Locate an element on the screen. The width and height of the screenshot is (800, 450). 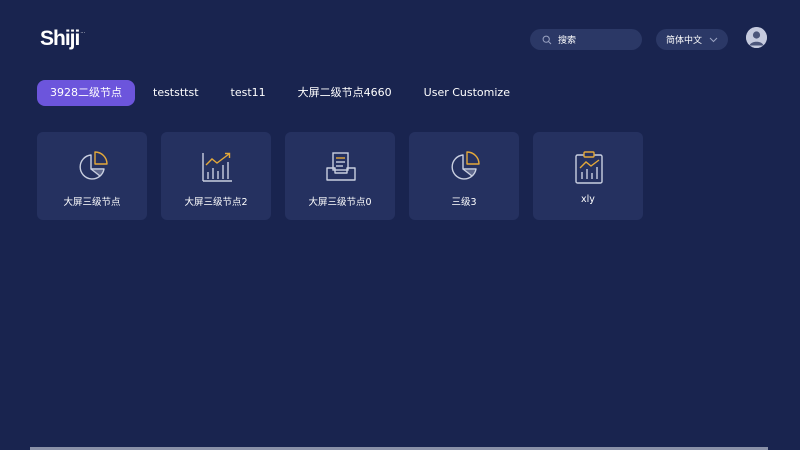
search-placeholder: 搜索 is located at coordinates (567, 41).